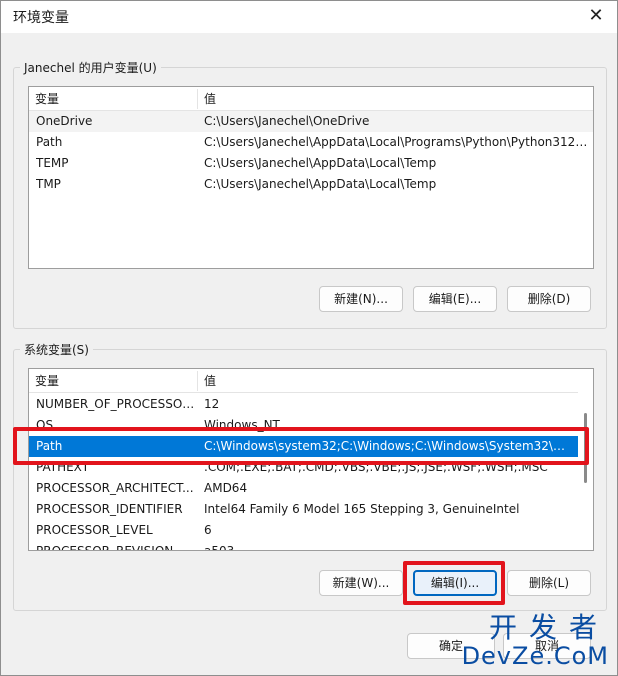  What do you see at coordinates (56, 349) in the screenshot?
I see `system-variables-label: 系统变量(S)` at bounding box center [56, 349].